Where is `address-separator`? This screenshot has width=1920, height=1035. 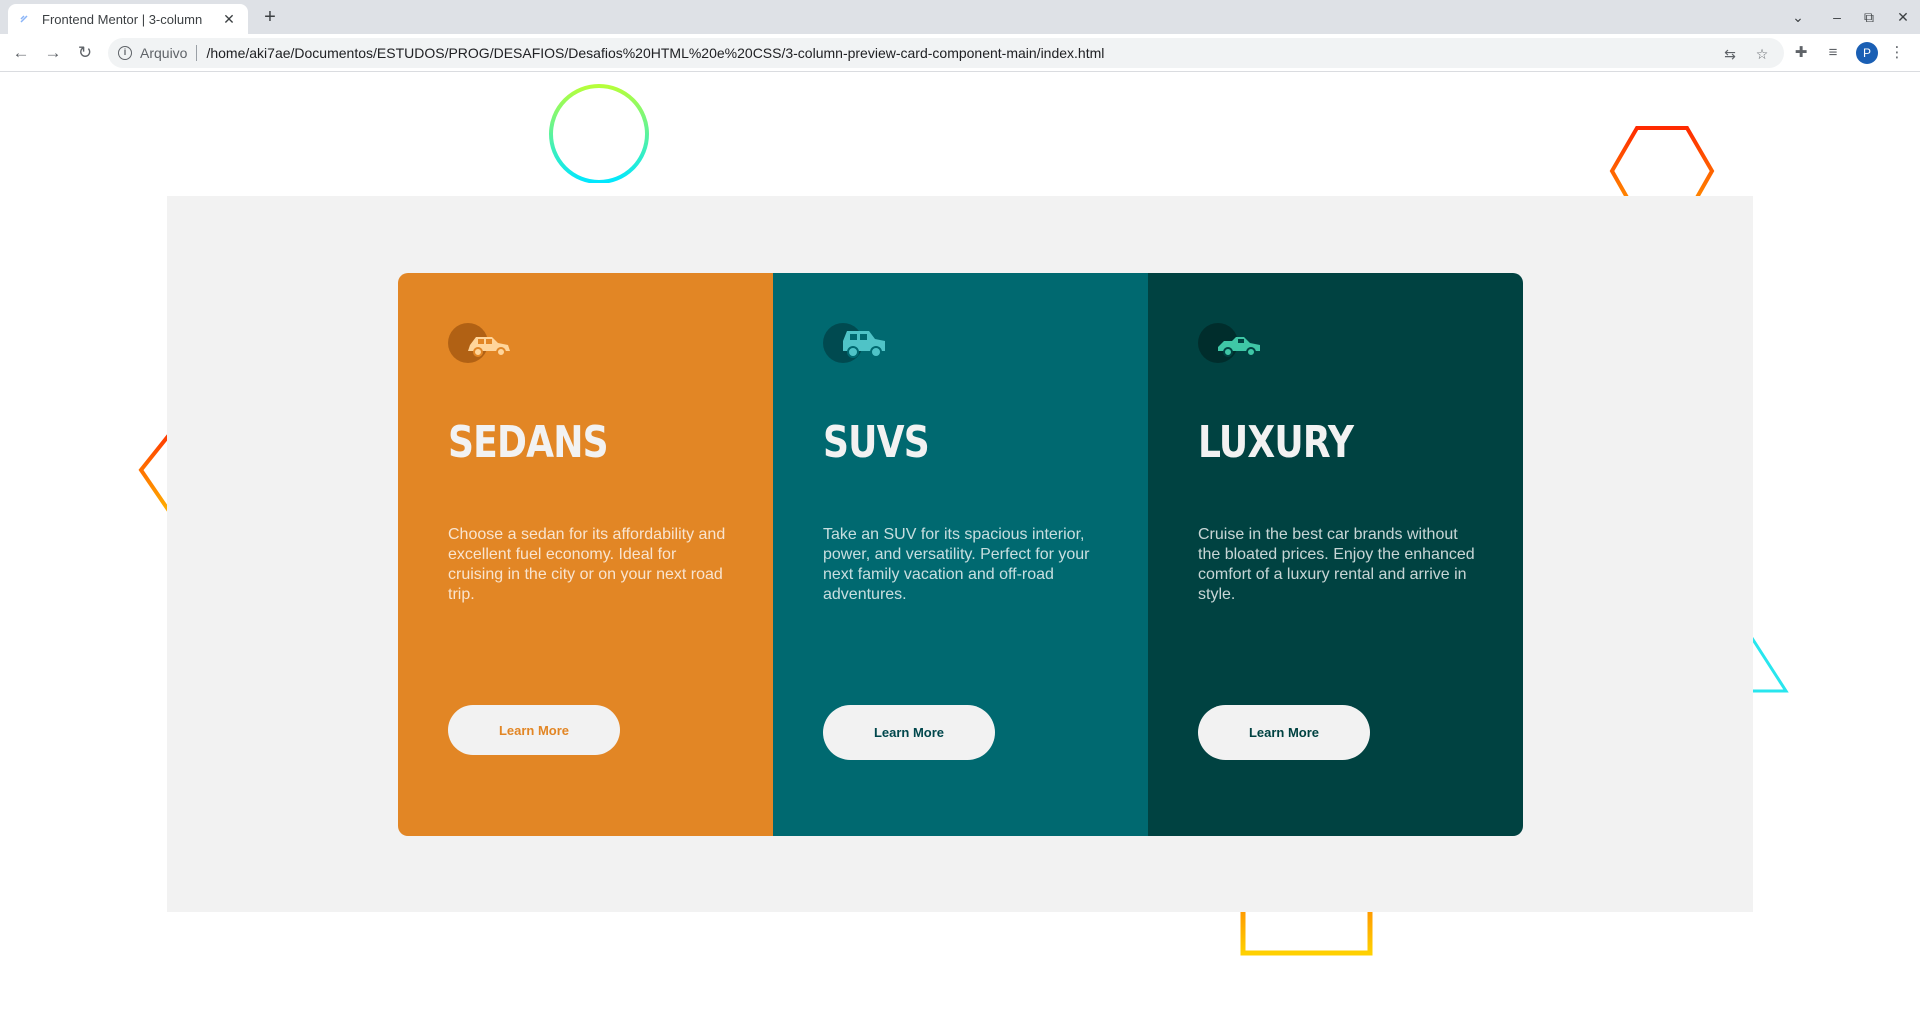 address-separator is located at coordinates (197, 53).